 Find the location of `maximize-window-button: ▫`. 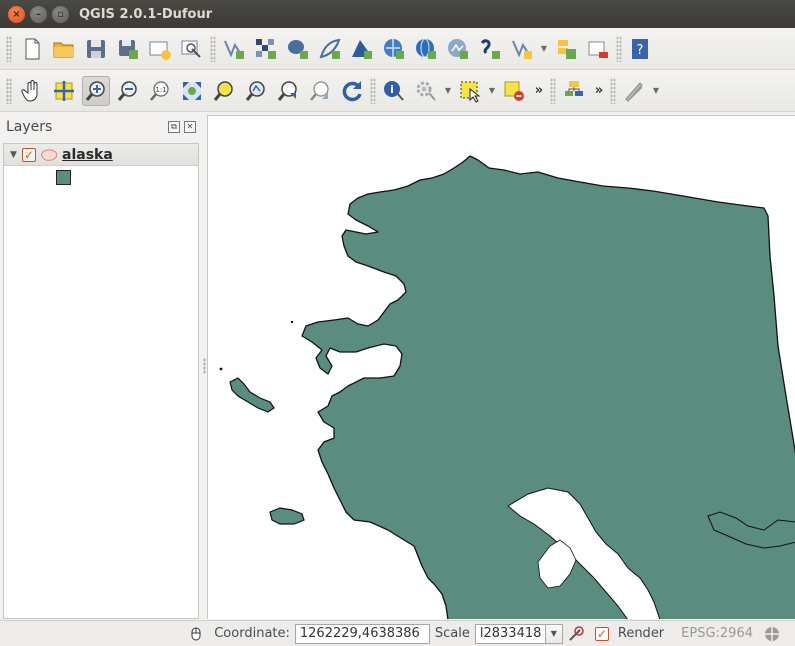

maximize-window-button: ▫ is located at coordinates (60, 14).